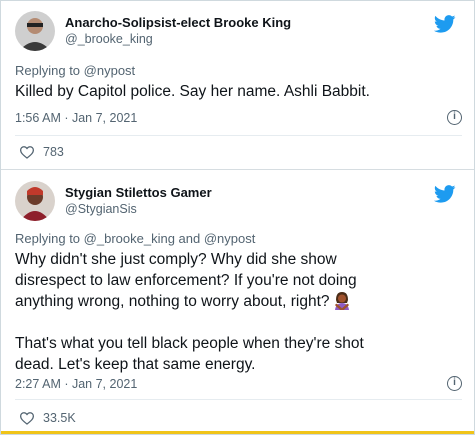 This screenshot has width=475, height=435. I want to click on replying-to: Replying to @_brooke_king and @nypost, so click(135, 238).